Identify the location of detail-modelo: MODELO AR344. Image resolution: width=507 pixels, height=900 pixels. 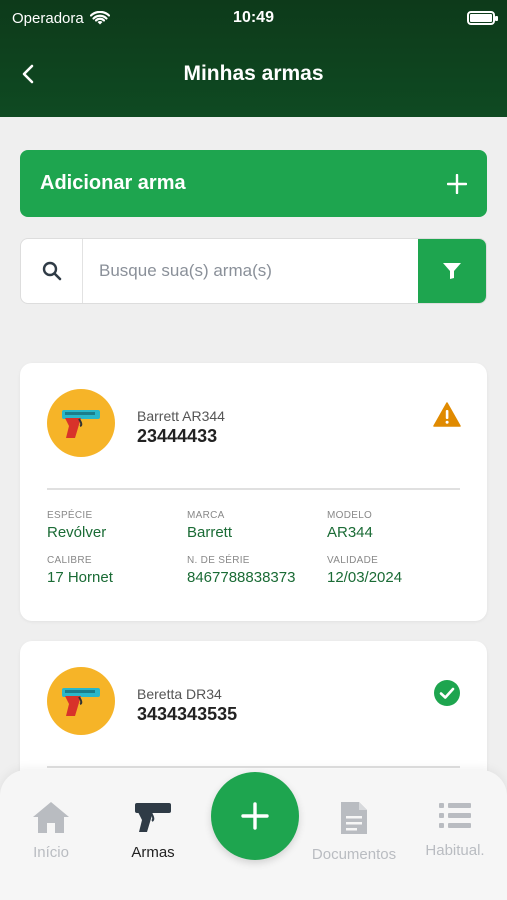
(397, 525).